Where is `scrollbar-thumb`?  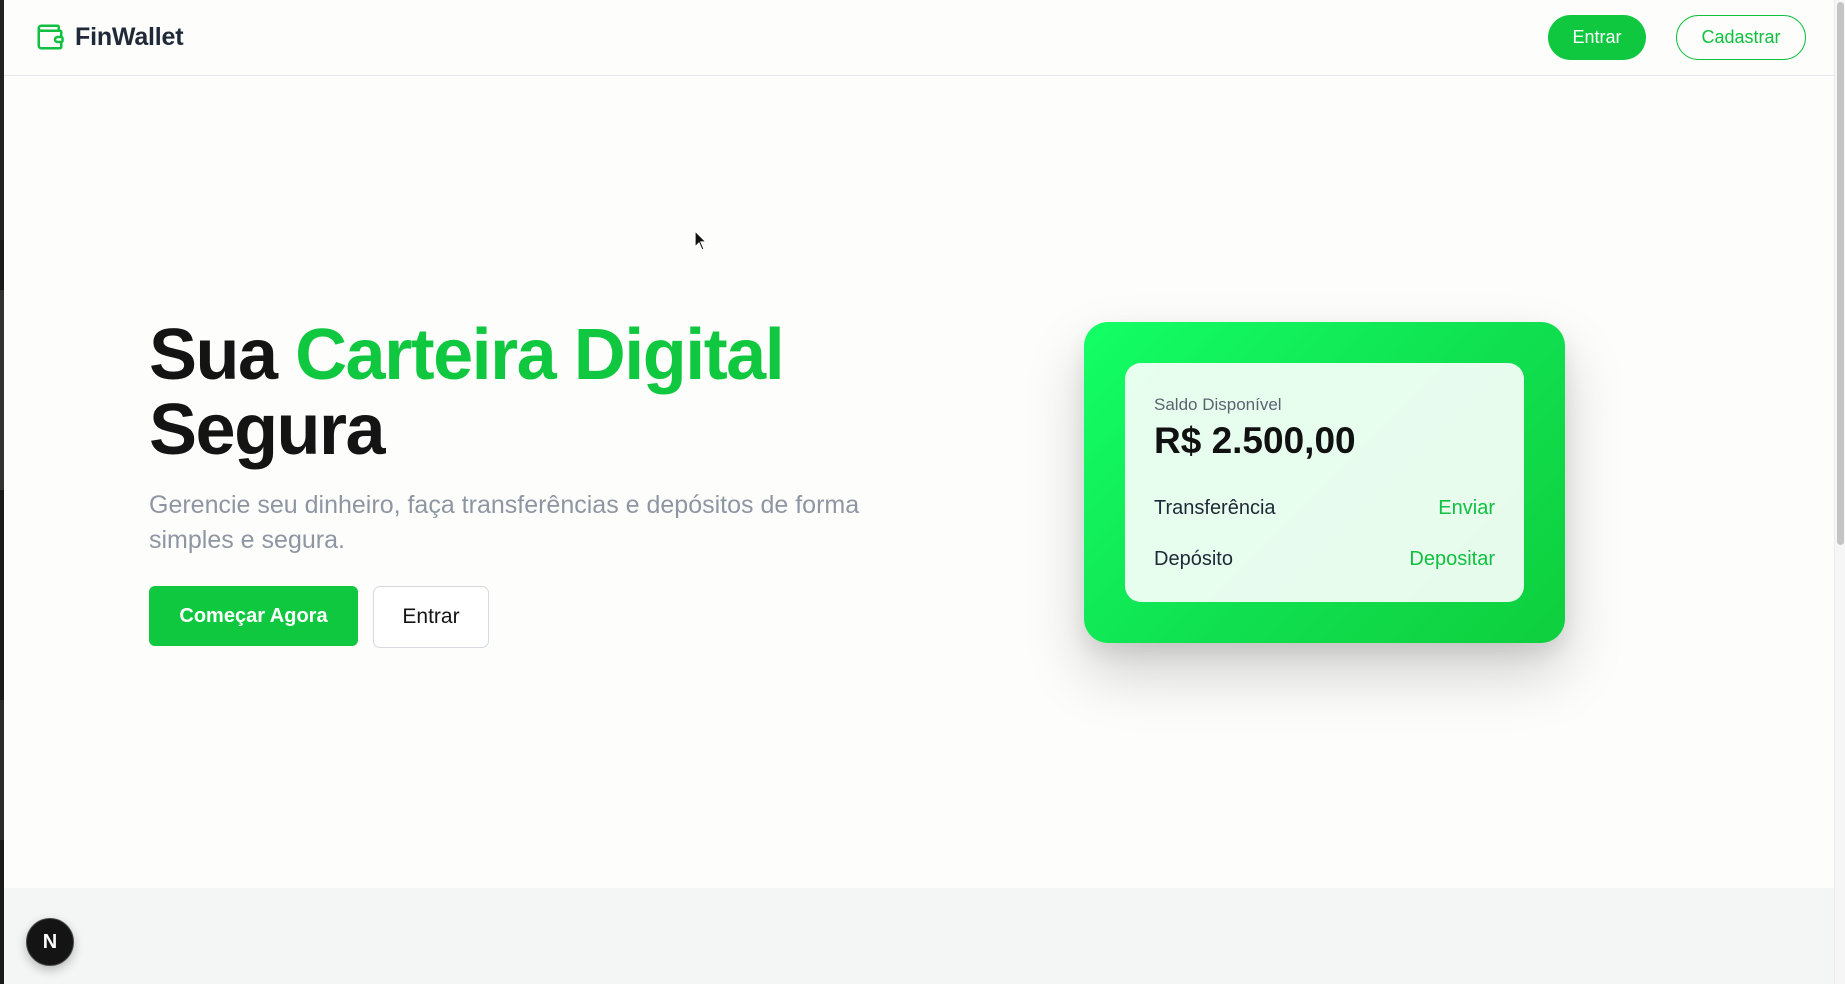
scrollbar-thumb is located at coordinates (1840, 273).